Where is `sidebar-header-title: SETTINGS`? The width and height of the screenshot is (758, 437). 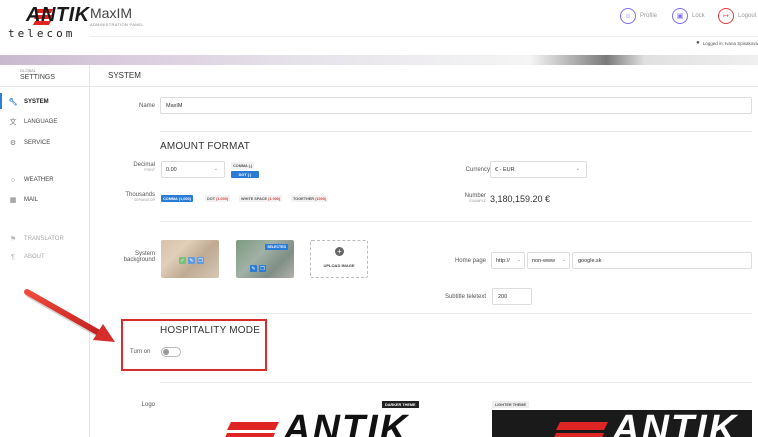 sidebar-header-title: SETTINGS is located at coordinates (38, 77).